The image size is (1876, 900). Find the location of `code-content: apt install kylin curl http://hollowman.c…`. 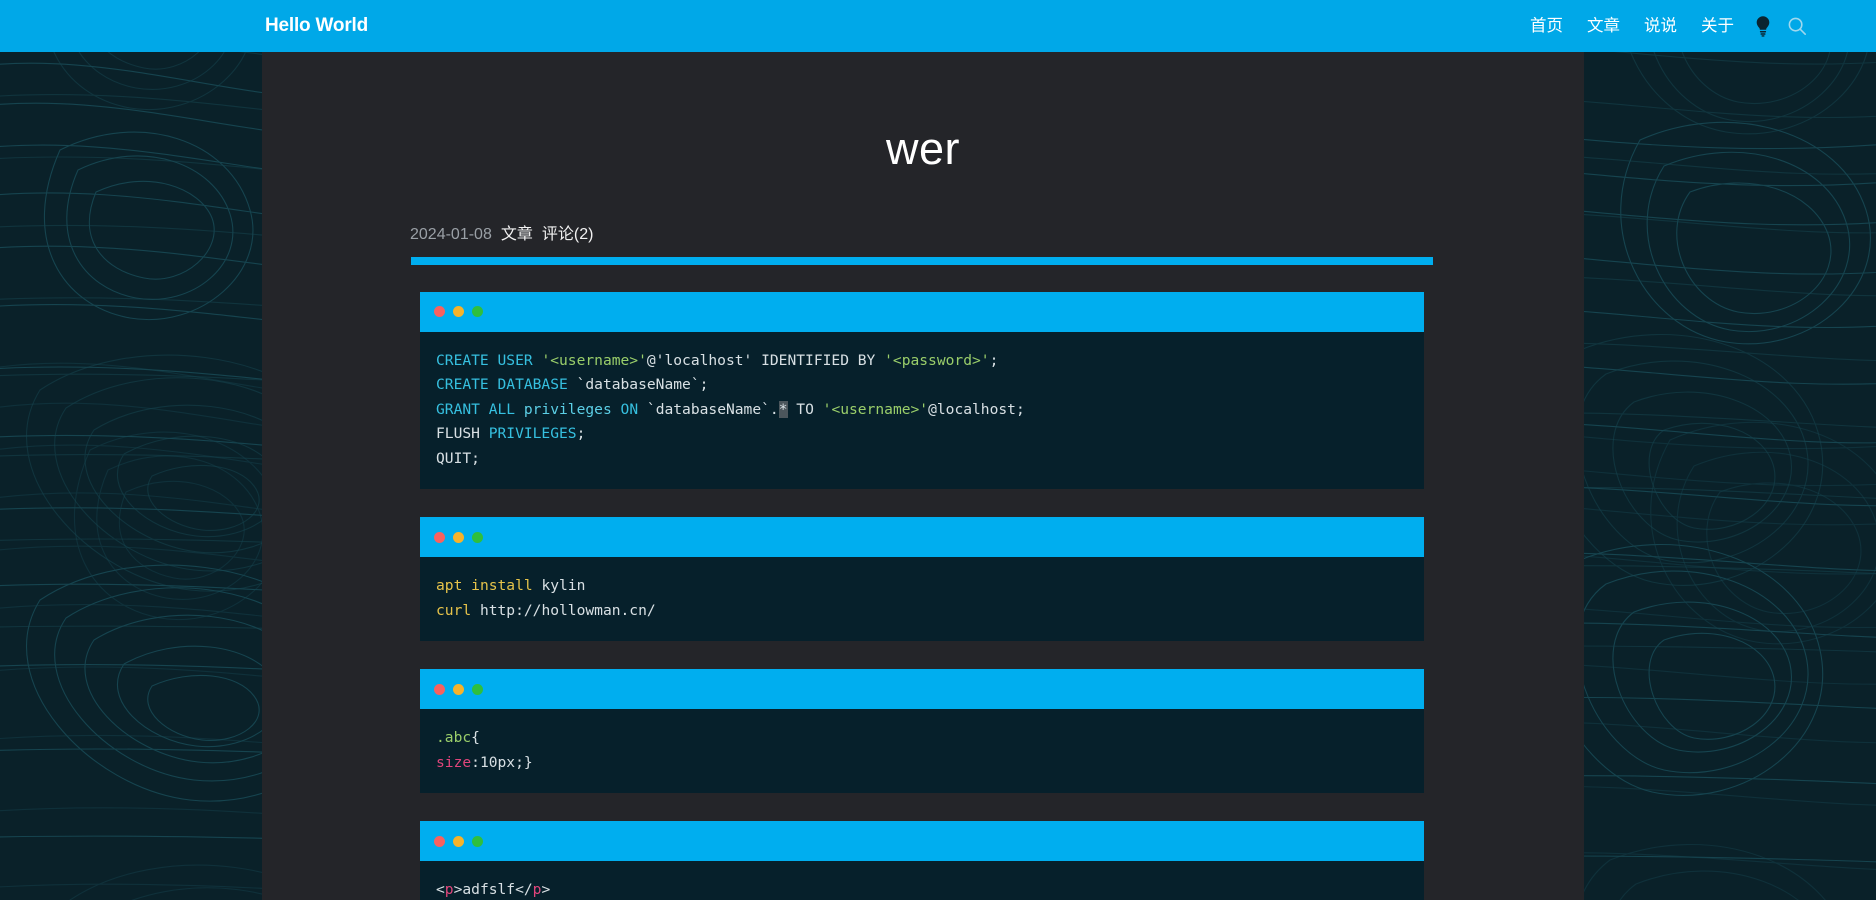

code-content: apt install kylin curl http://hollowman.c… is located at coordinates (922, 599).